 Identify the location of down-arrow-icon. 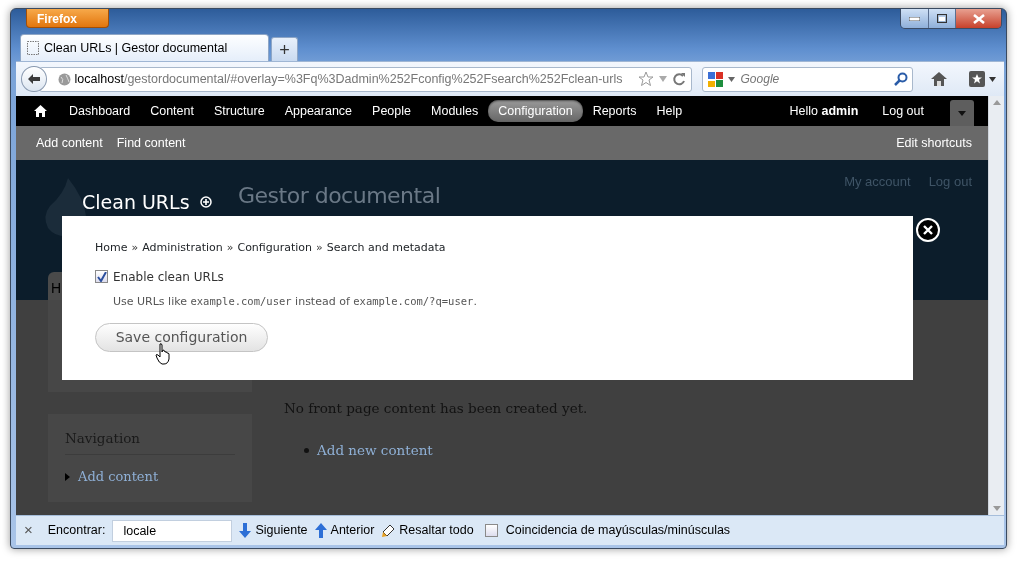
(245, 530).